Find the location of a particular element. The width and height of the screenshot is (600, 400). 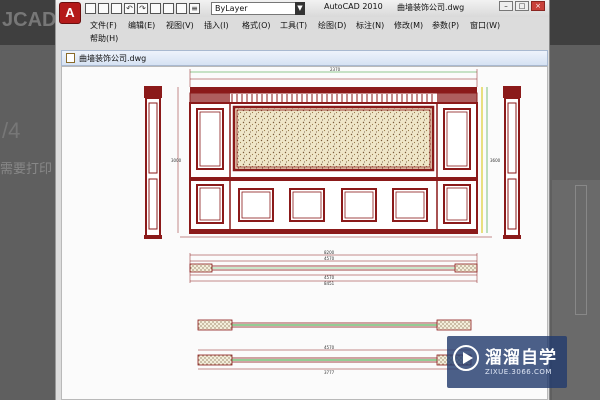

maximize-button: □ is located at coordinates (522, 6).